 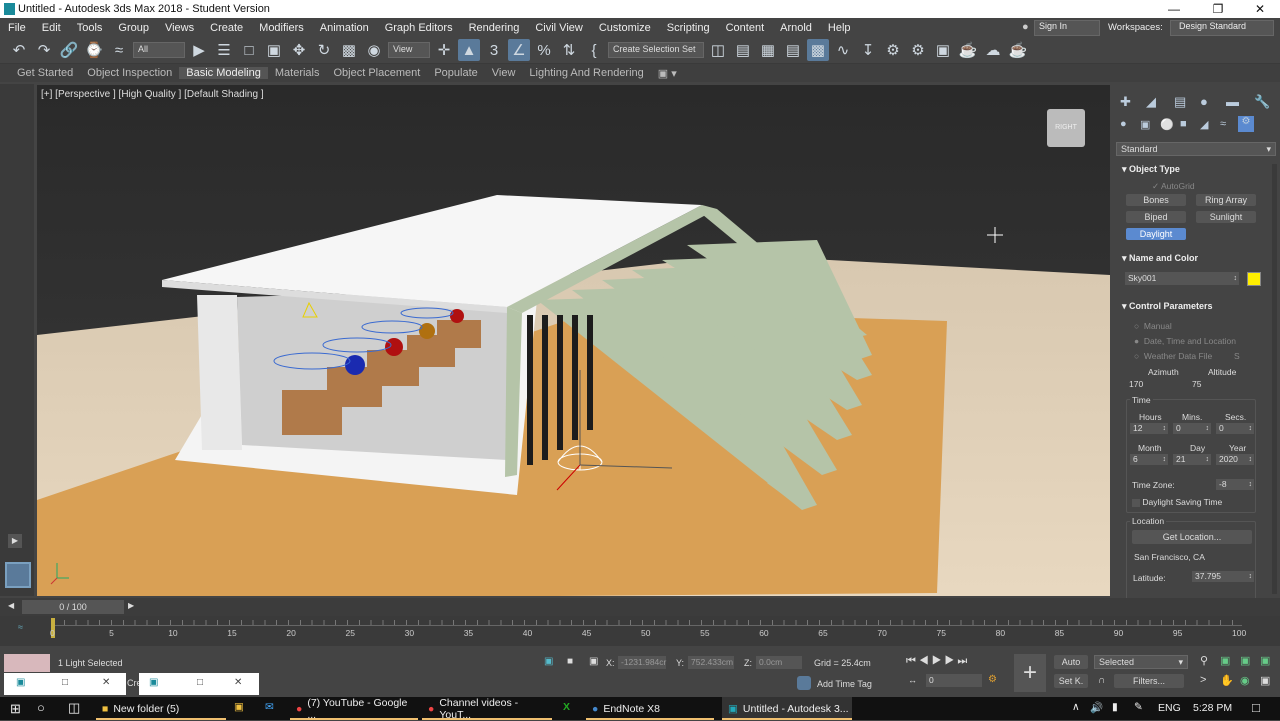 I want to click on y-coordinate: 752.433cm, so click(x=711, y=662).